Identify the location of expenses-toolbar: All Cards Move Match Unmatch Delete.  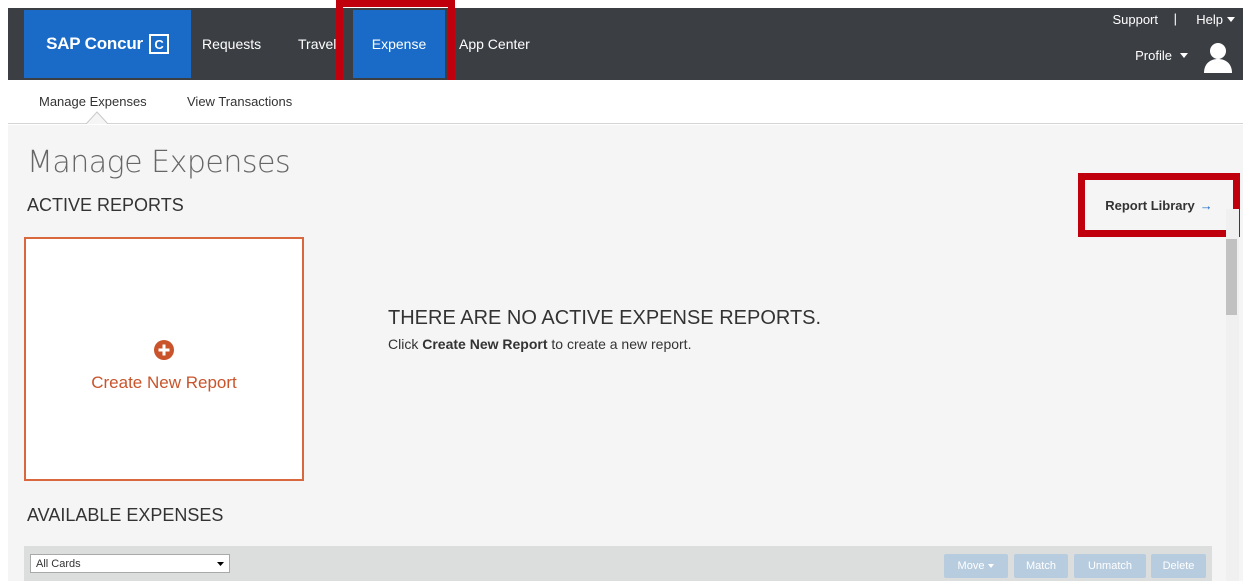
(618, 563).